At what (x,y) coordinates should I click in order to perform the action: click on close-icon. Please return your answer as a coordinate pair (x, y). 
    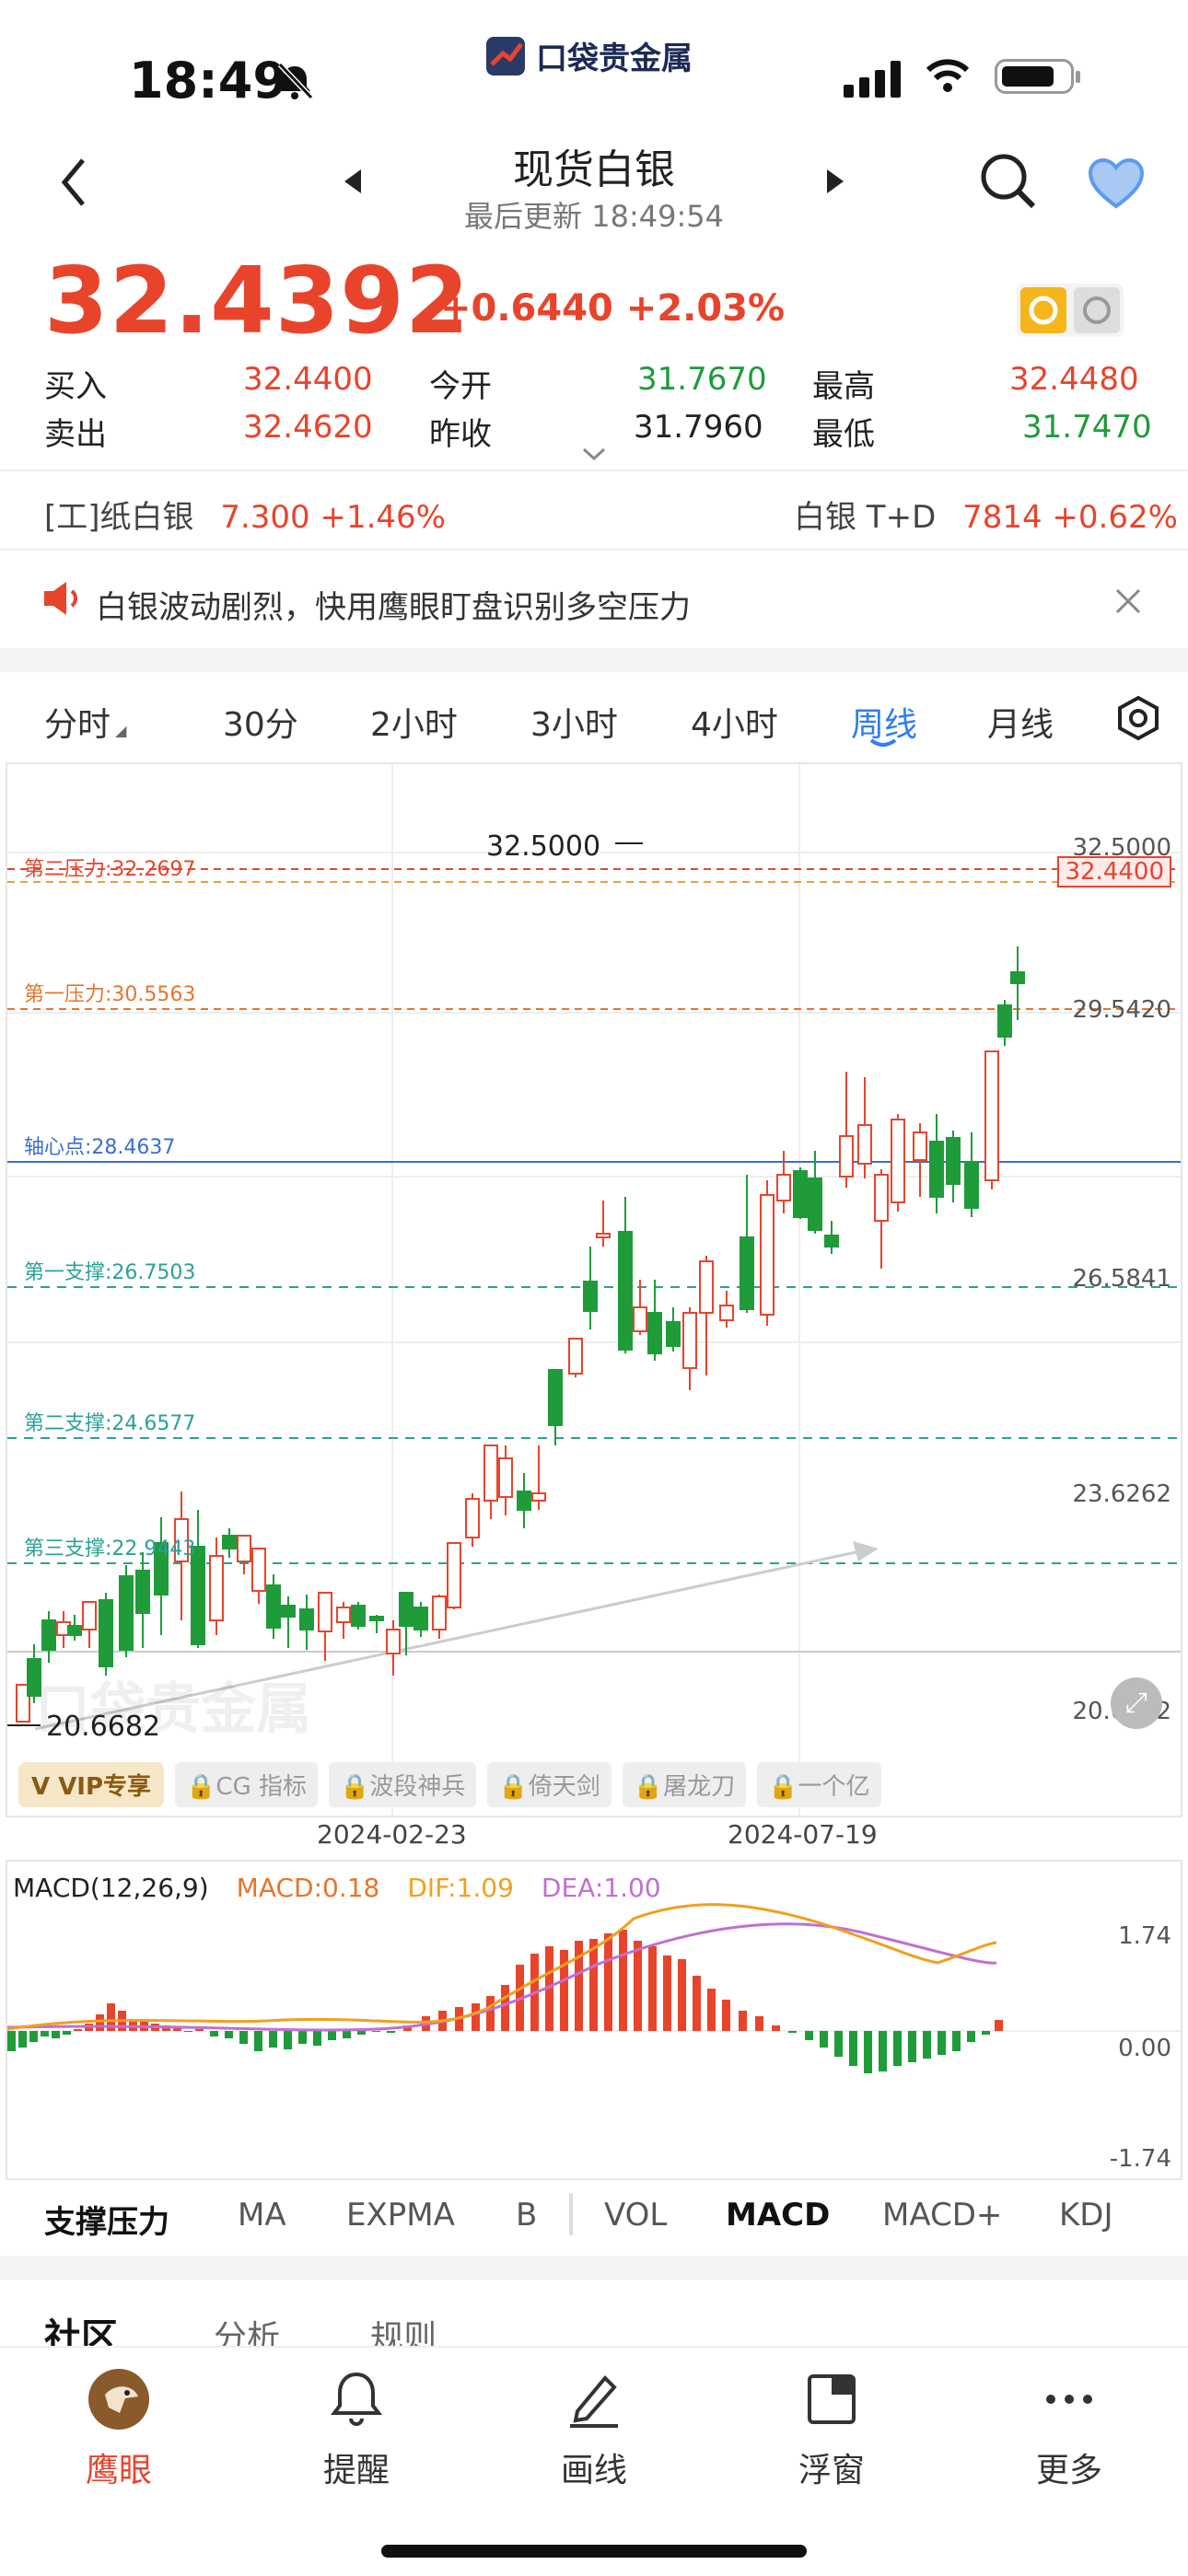
    Looking at the image, I should click on (1128, 601).